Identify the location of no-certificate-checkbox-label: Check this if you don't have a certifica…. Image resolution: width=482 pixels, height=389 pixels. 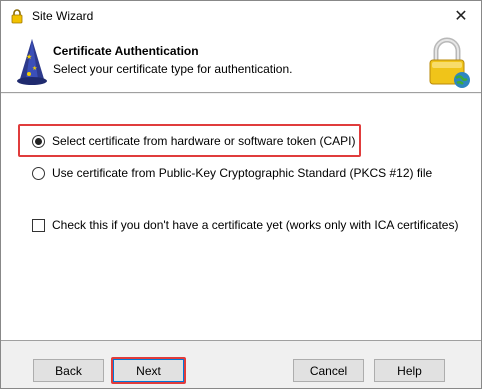
(255, 225).